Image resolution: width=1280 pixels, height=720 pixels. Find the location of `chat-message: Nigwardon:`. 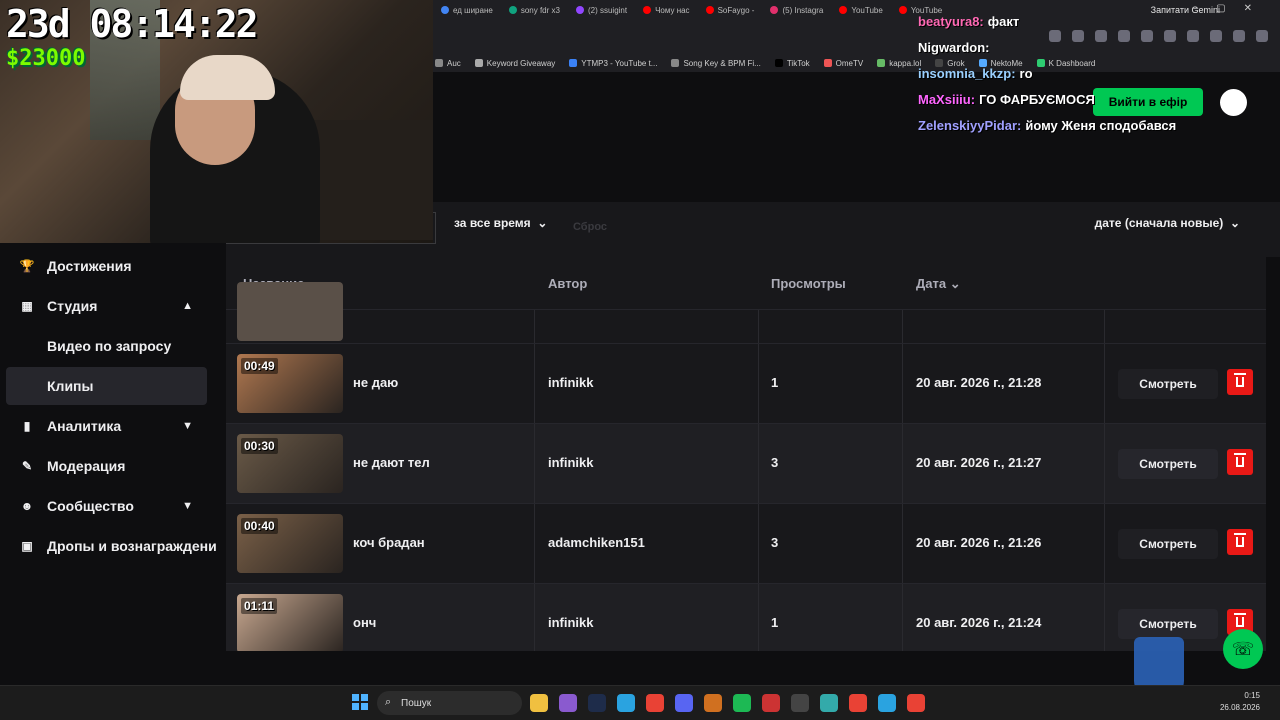

chat-message: Nigwardon: is located at coordinates (956, 47).